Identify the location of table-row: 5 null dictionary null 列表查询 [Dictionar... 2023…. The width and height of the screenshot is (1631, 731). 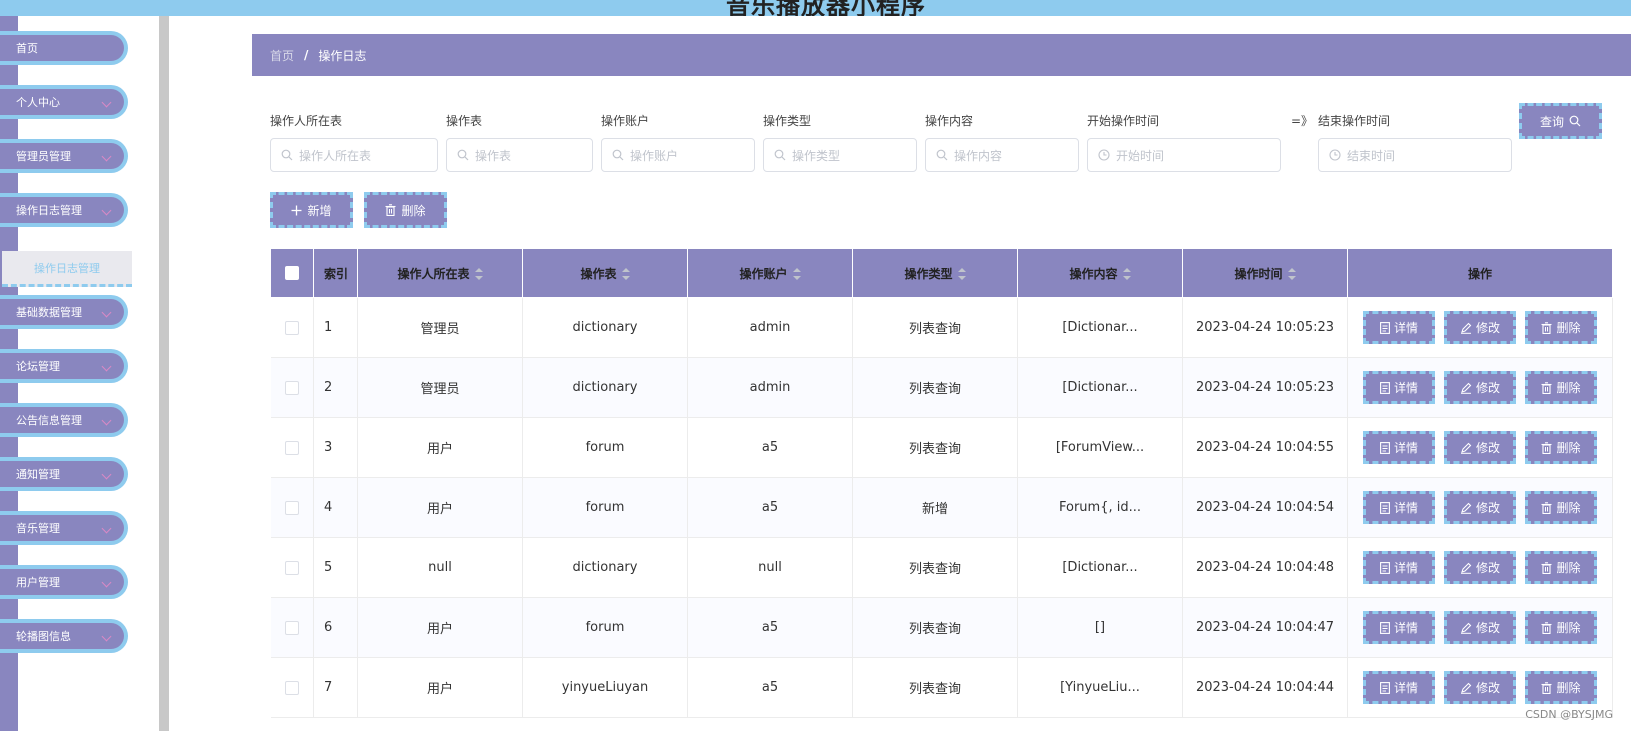
(941, 567).